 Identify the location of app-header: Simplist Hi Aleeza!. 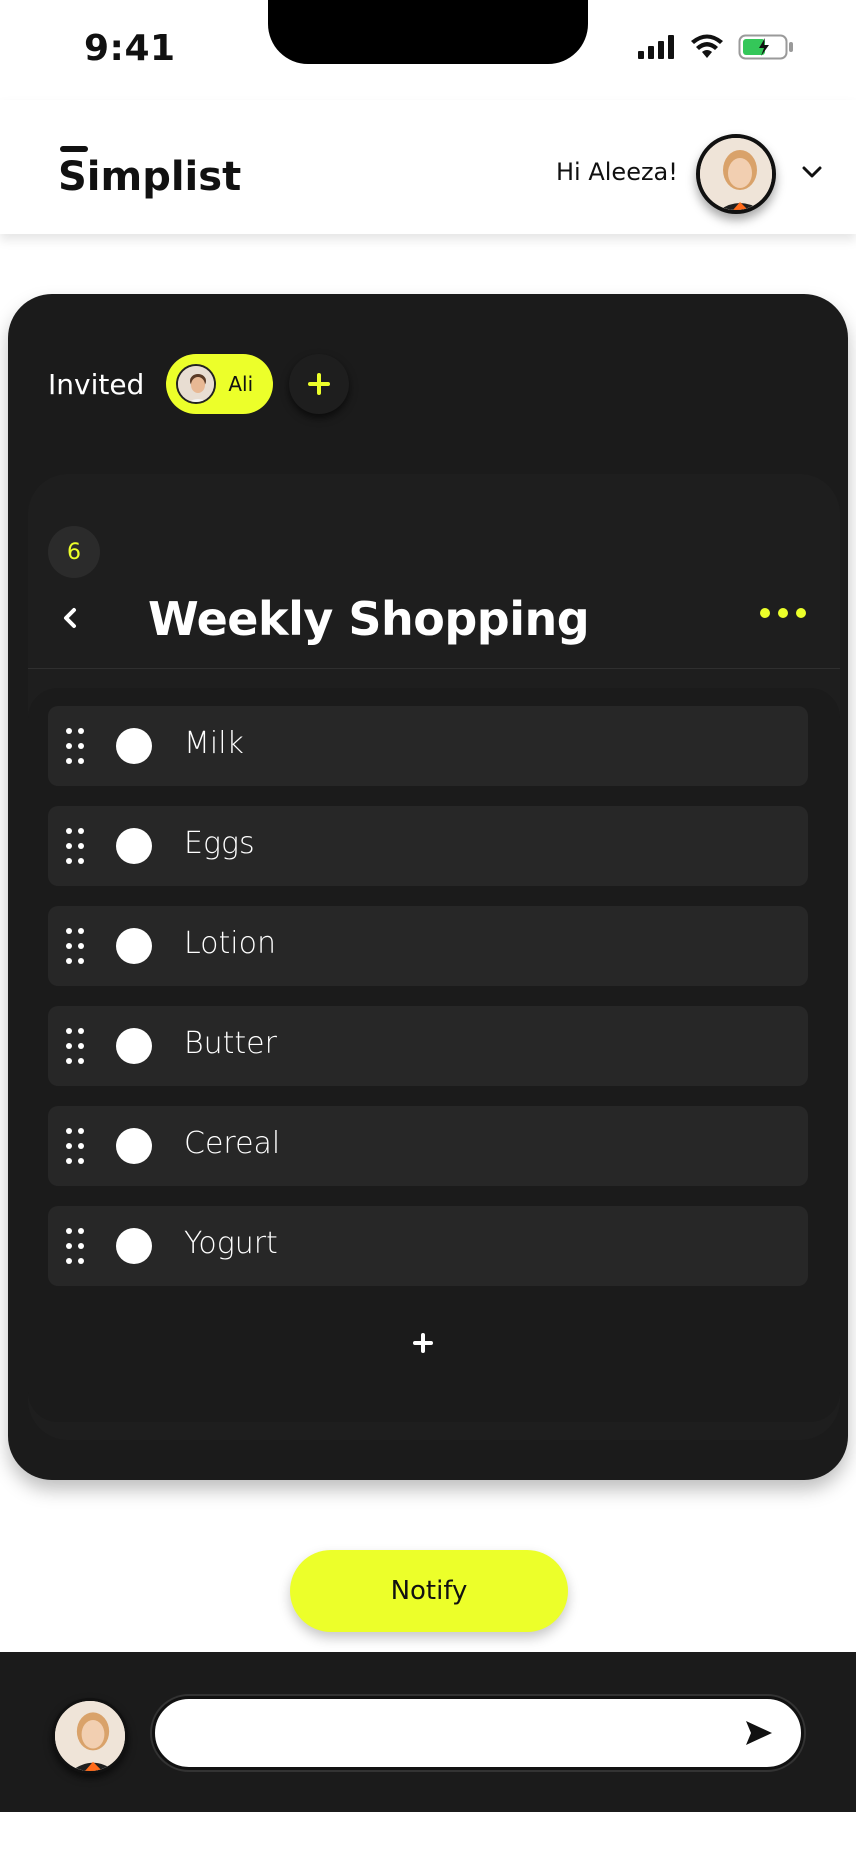
(428, 167).